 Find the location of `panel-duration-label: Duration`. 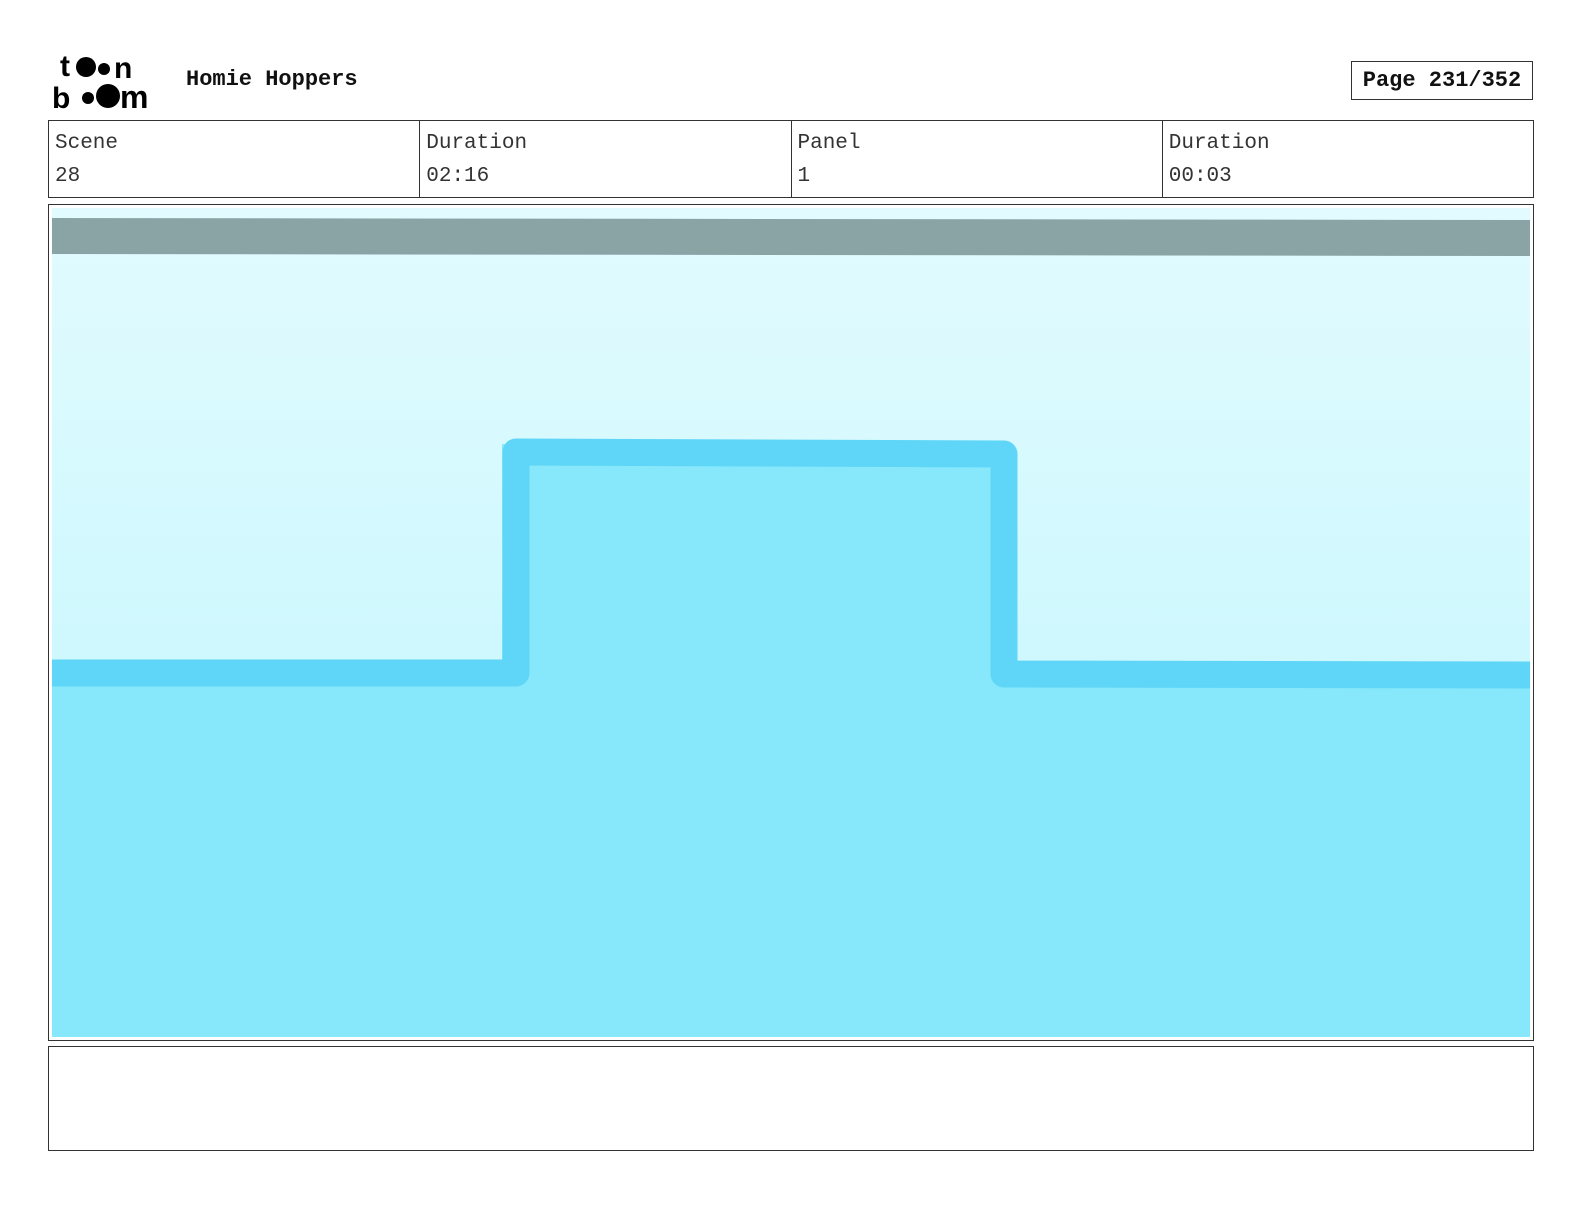

panel-duration-label: Duration is located at coordinates (1219, 143).